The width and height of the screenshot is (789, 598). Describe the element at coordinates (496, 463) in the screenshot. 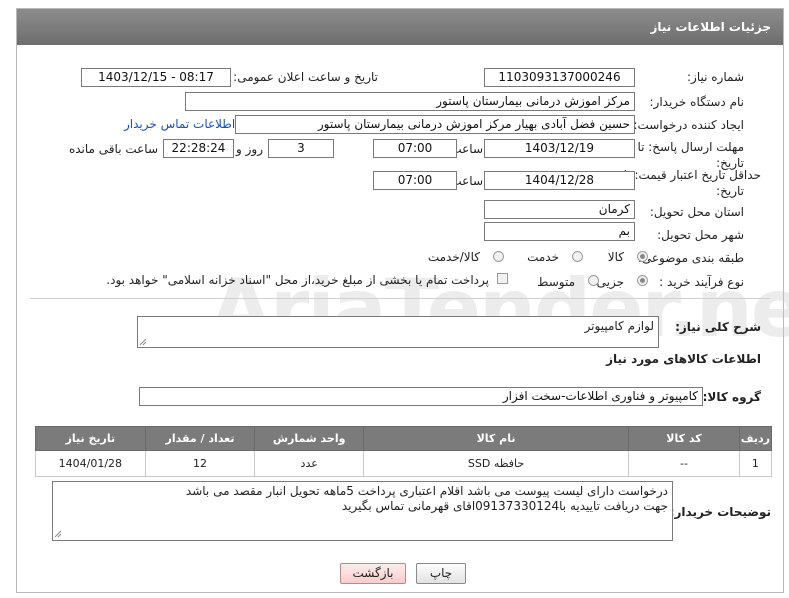

I see `cell-name: حافظه SSD` at that location.